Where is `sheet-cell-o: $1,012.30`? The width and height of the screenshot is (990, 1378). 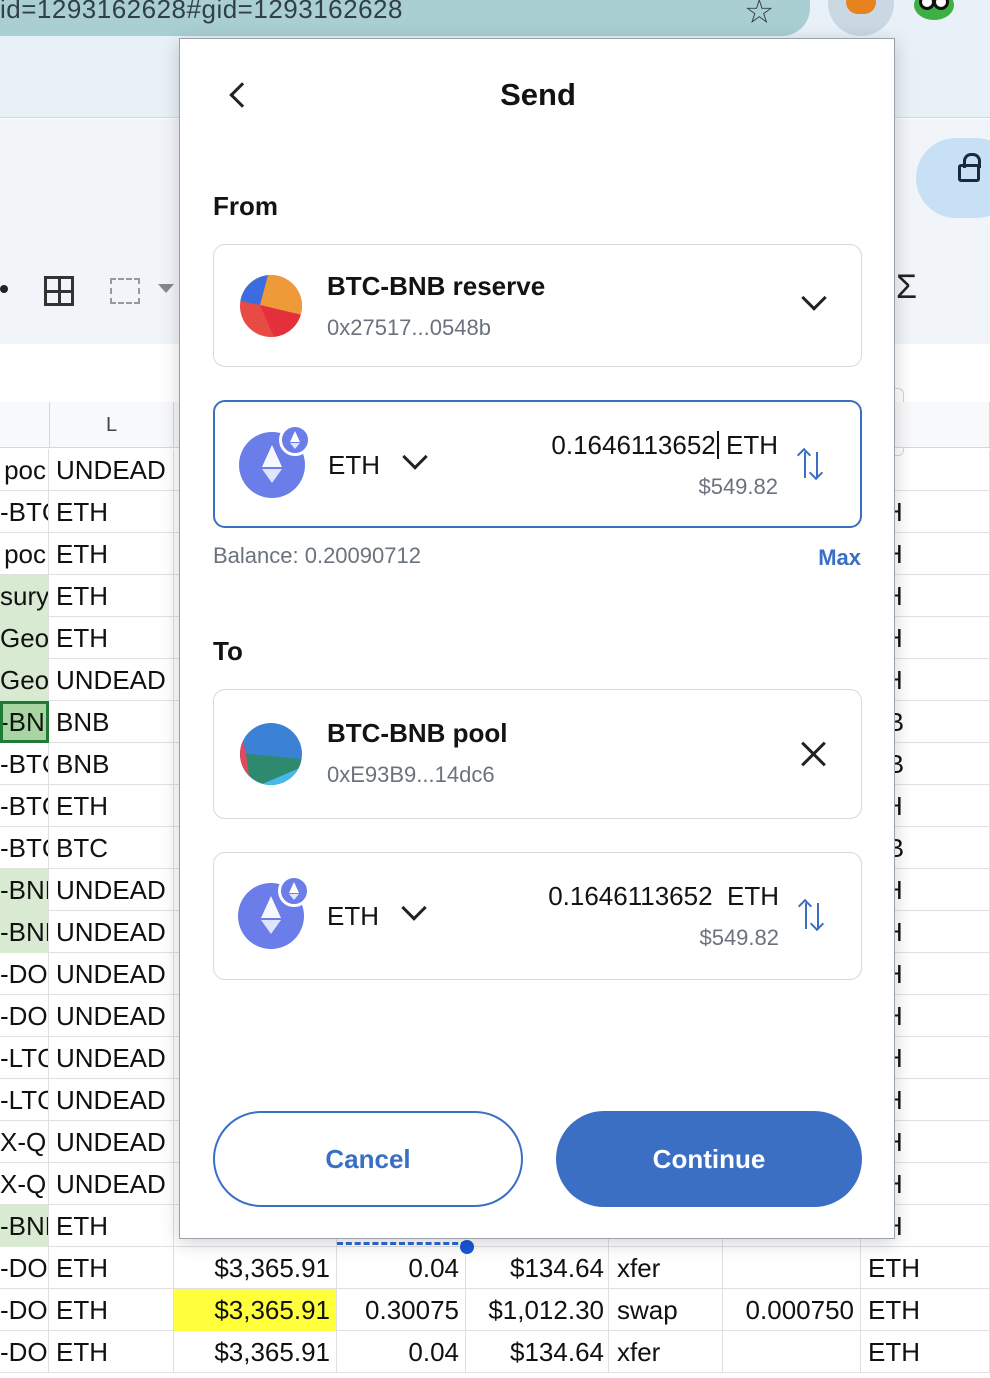
sheet-cell-o: $1,012.30 is located at coordinates (537, 1310).